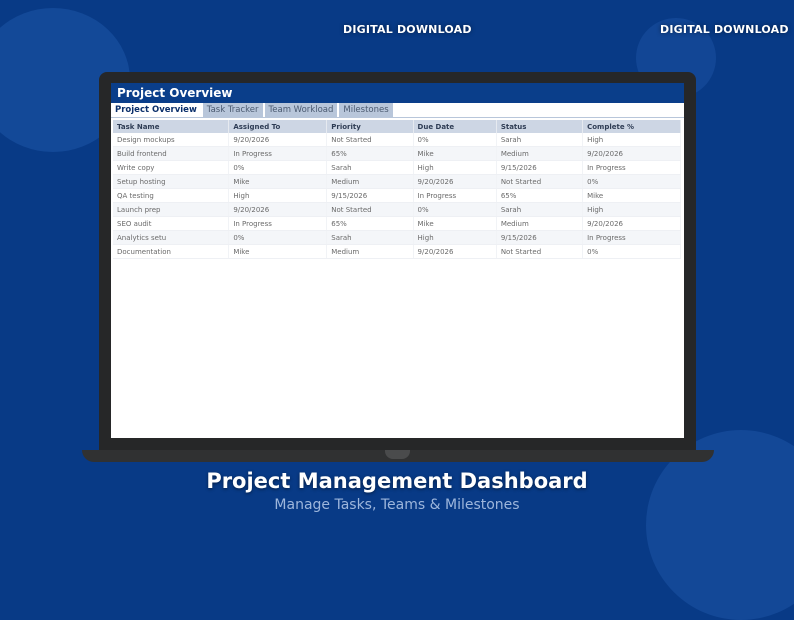  Describe the element at coordinates (397, 93) in the screenshot. I see `app-title: Project Overview` at that location.